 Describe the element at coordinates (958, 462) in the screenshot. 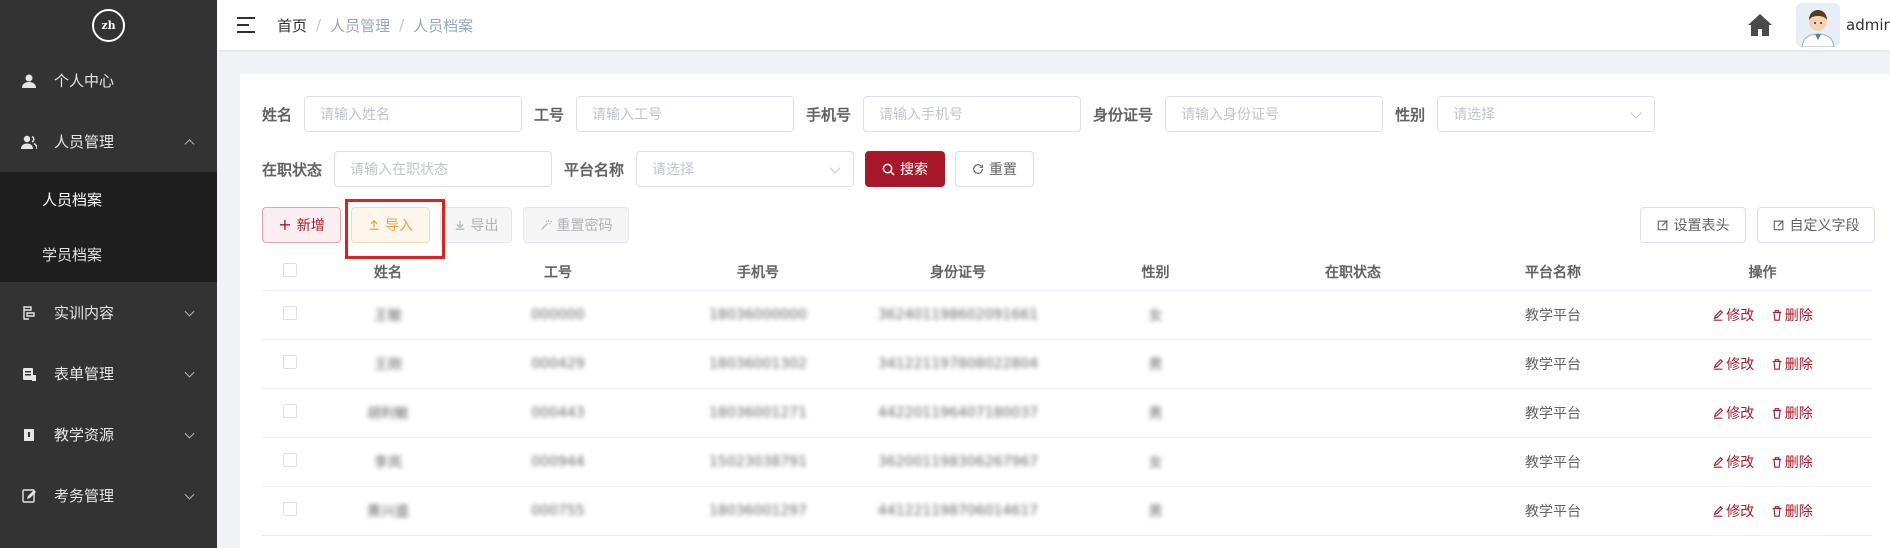

I see `cell-idcard: 362001198306267967` at that location.